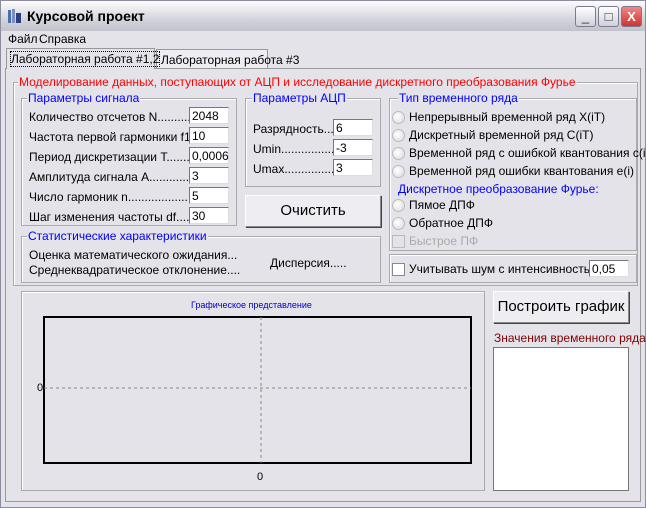  What do you see at coordinates (209, 115) in the screenshot?
I see `samples-count-input: 2048` at bounding box center [209, 115].